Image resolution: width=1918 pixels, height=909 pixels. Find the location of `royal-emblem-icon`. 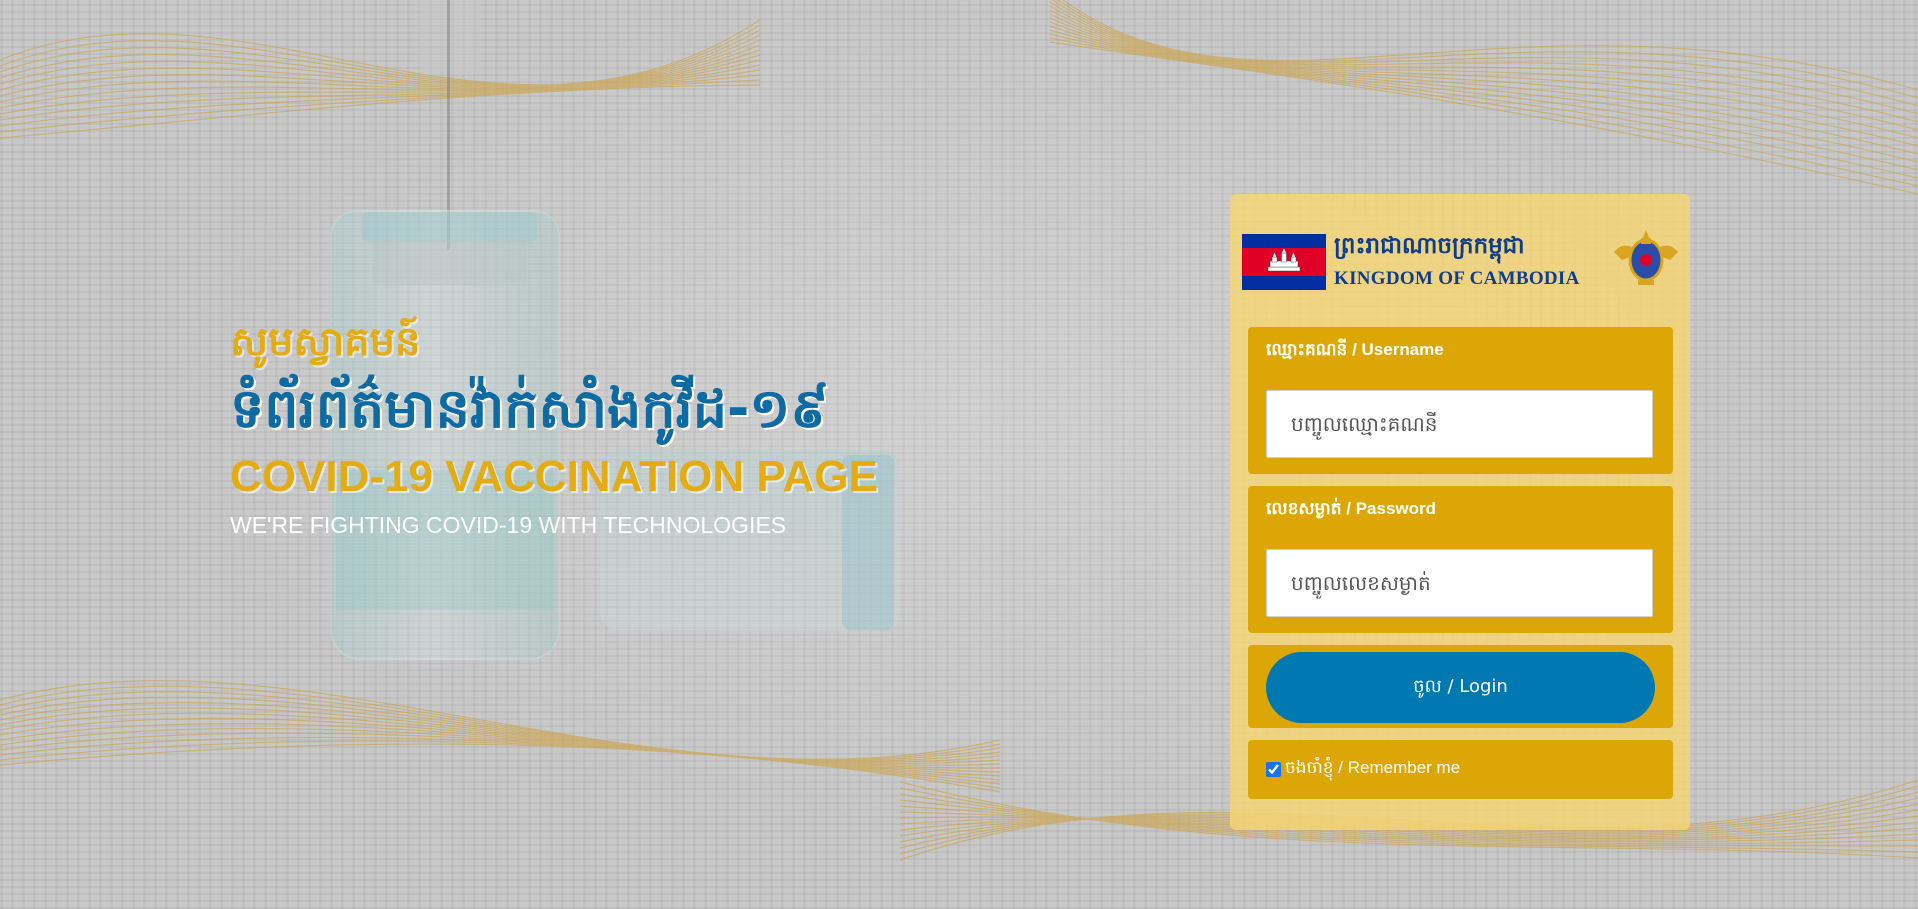

royal-emblem-icon is located at coordinates (1646, 257).